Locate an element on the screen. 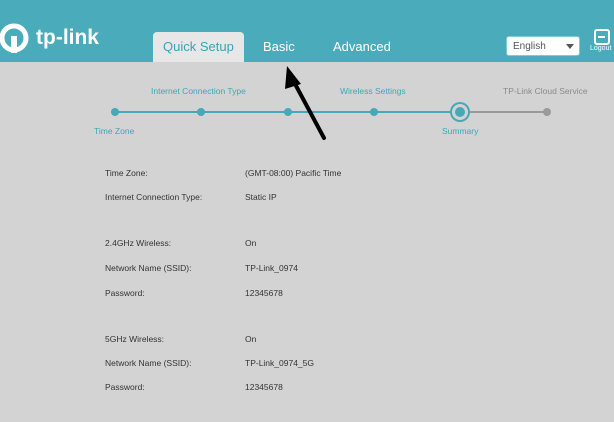  step-dot-time-zone is located at coordinates (115, 112).